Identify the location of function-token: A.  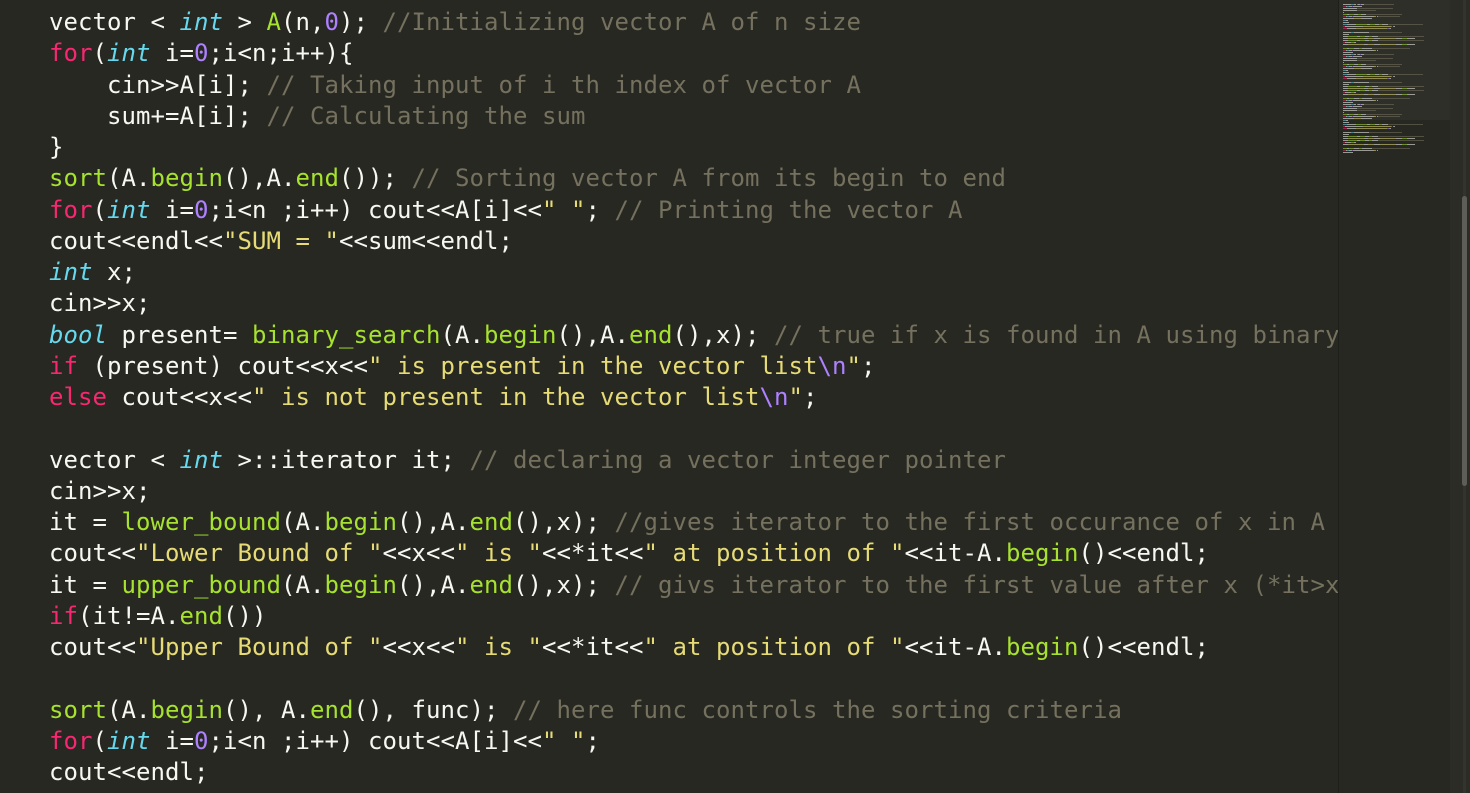
(273, 22).